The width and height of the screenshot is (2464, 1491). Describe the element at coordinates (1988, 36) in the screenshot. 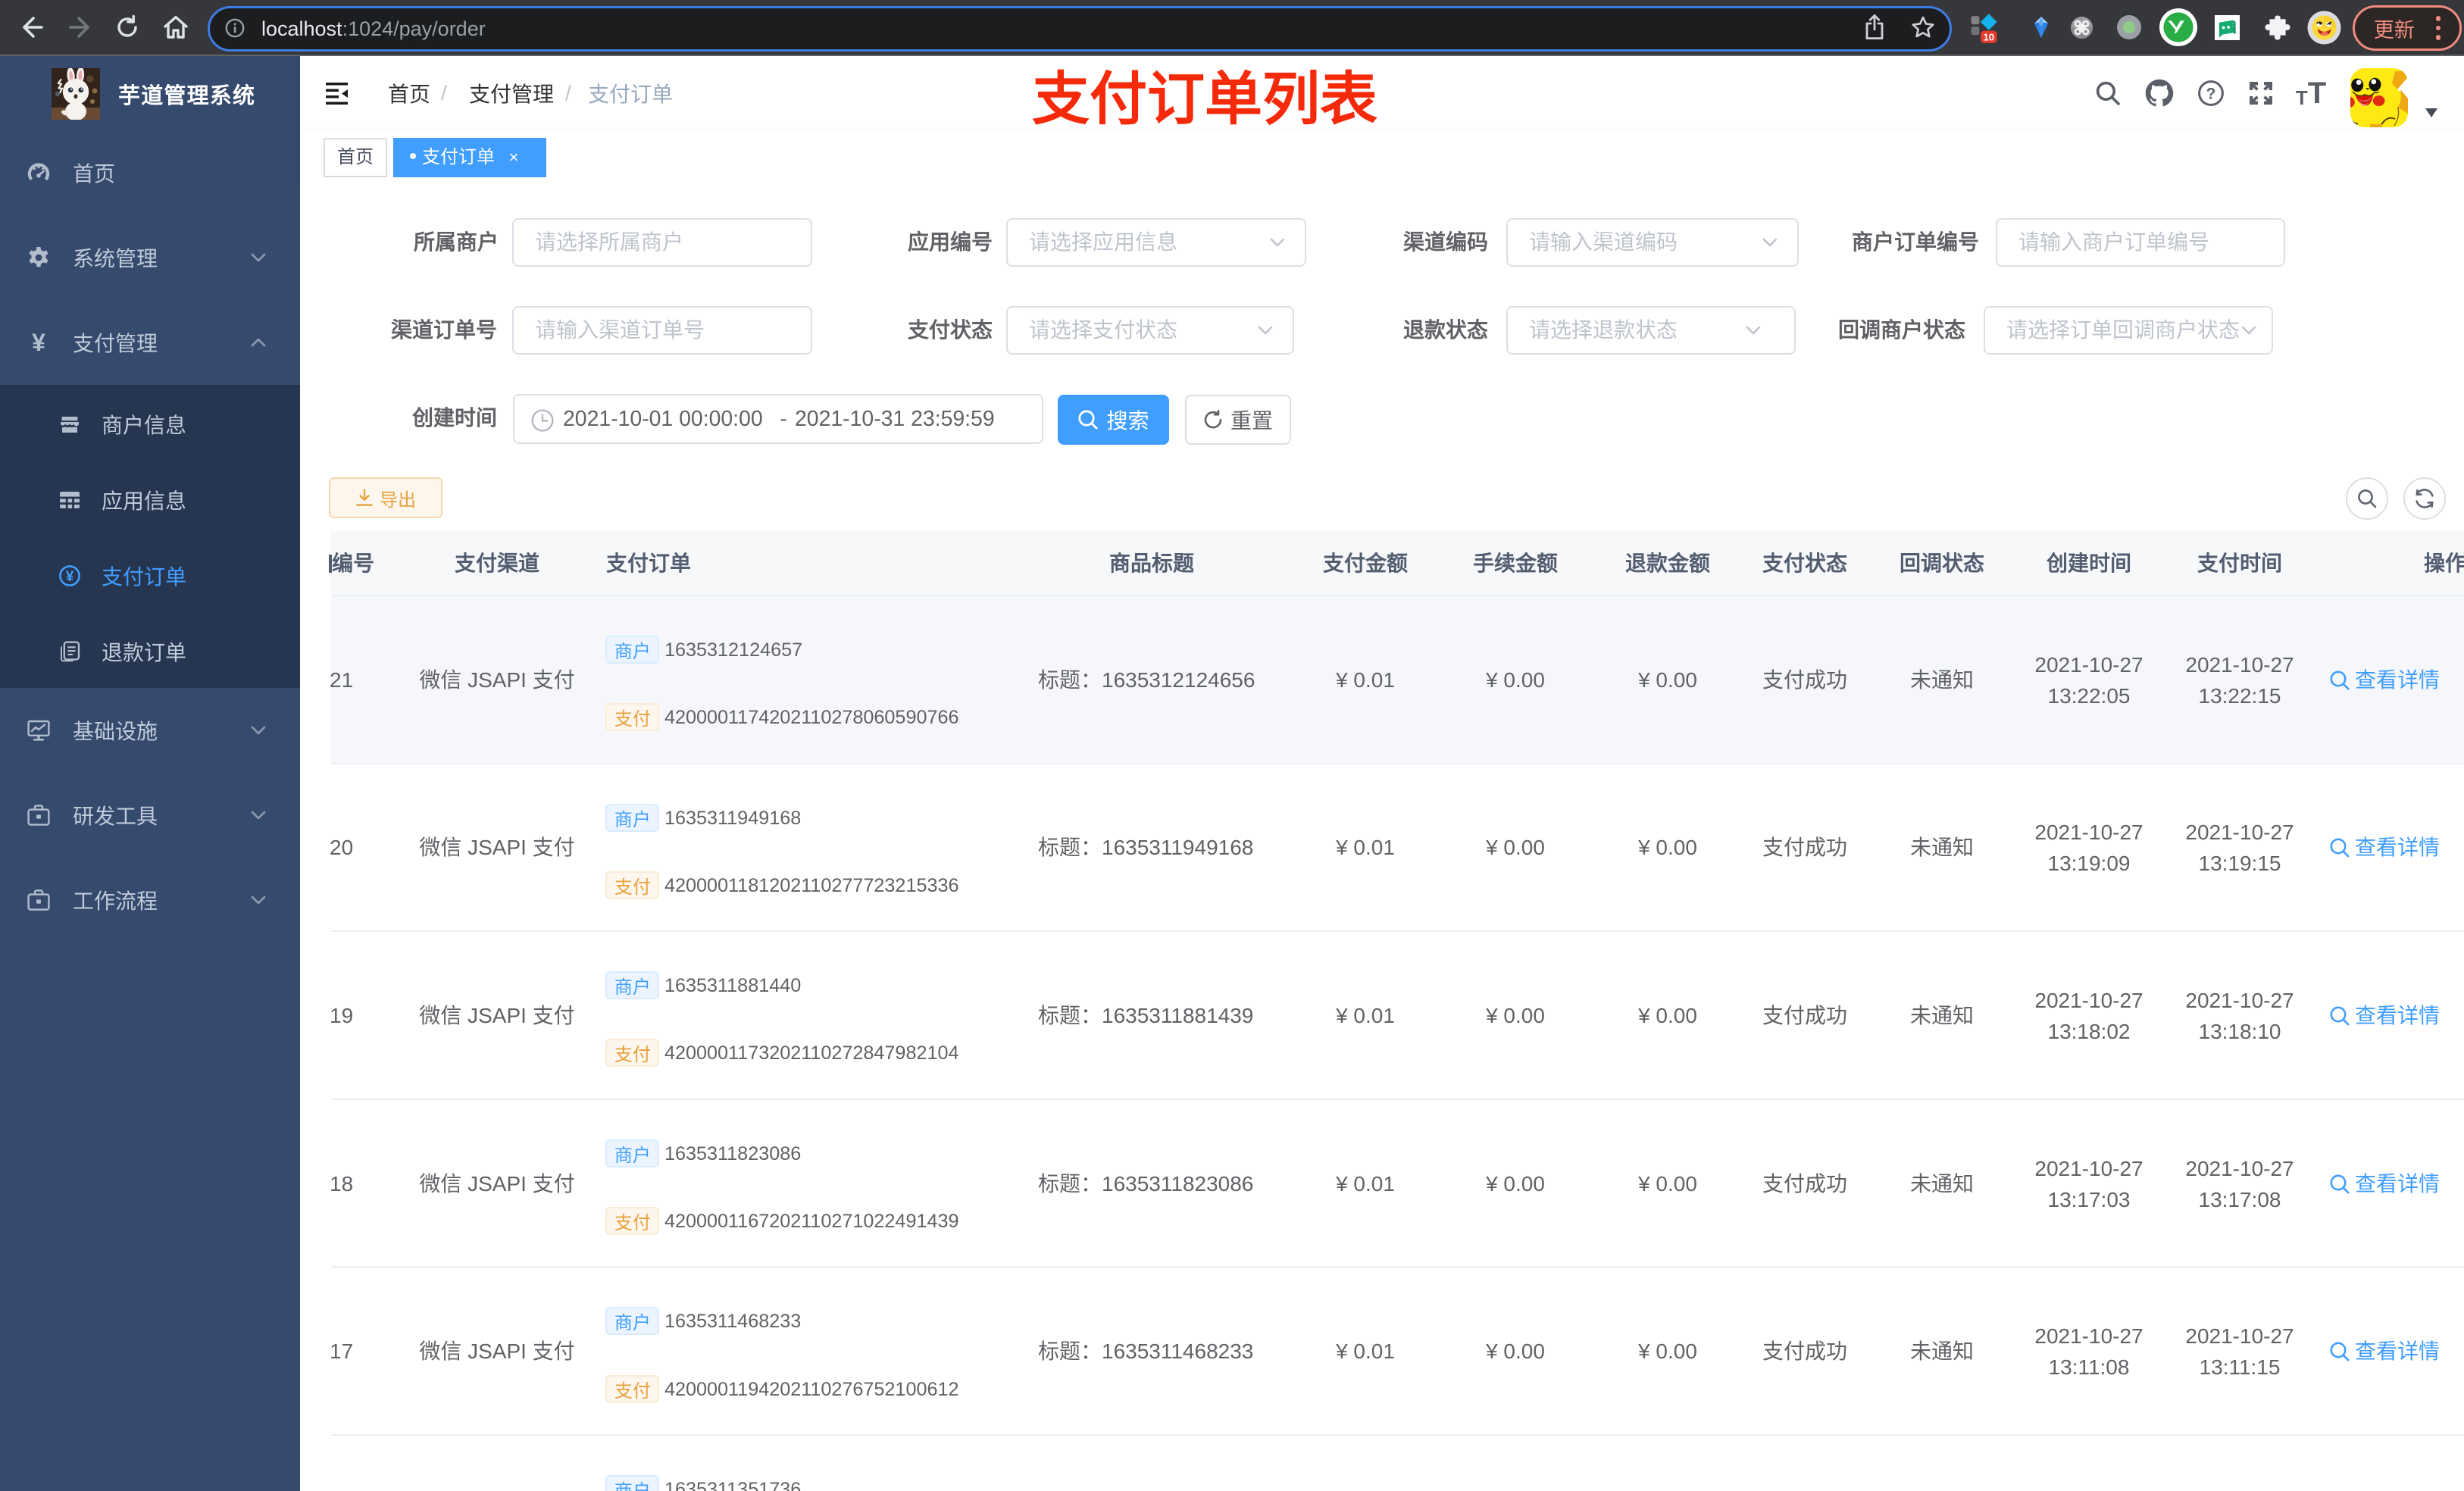

I see `svg-text: 10` at that location.